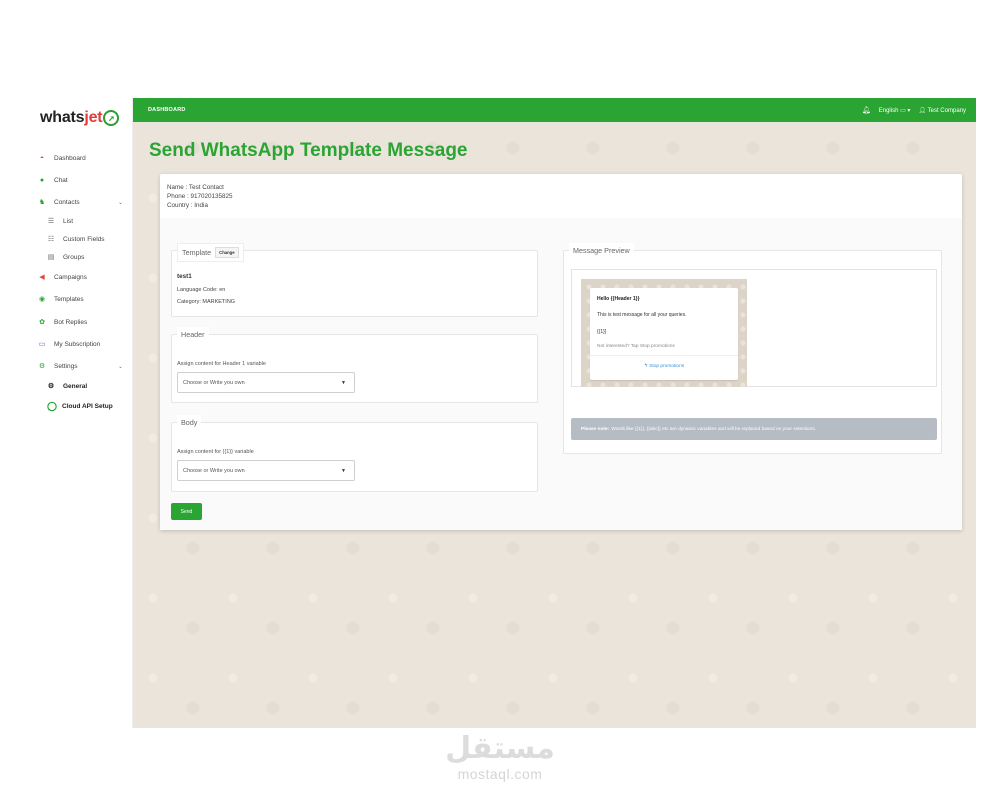  What do you see at coordinates (82, 366) in the screenshot?
I see `sidebar-item-settings: ⚙ Settings ⌄` at bounding box center [82, 366].